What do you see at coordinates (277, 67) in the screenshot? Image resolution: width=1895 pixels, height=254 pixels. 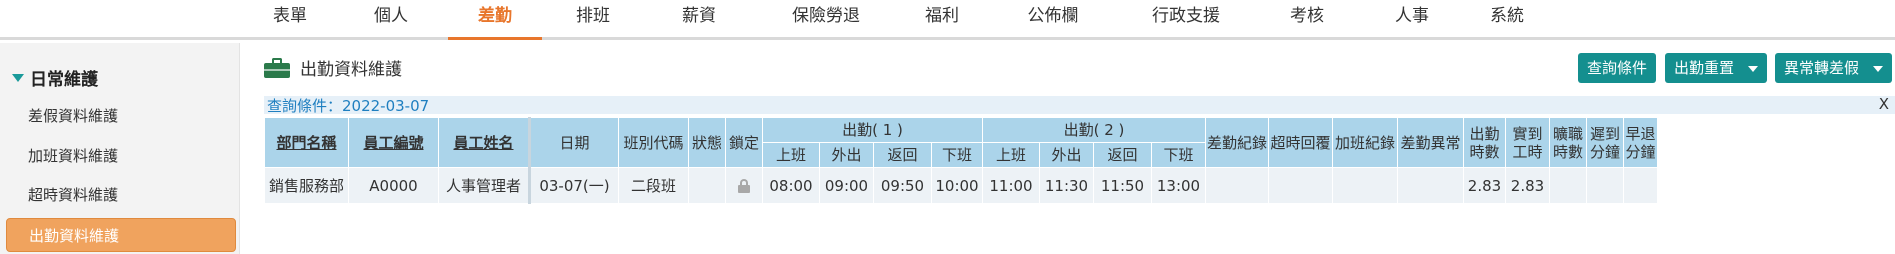 I see `briefcase-icon` at bounding box center [277, 67].